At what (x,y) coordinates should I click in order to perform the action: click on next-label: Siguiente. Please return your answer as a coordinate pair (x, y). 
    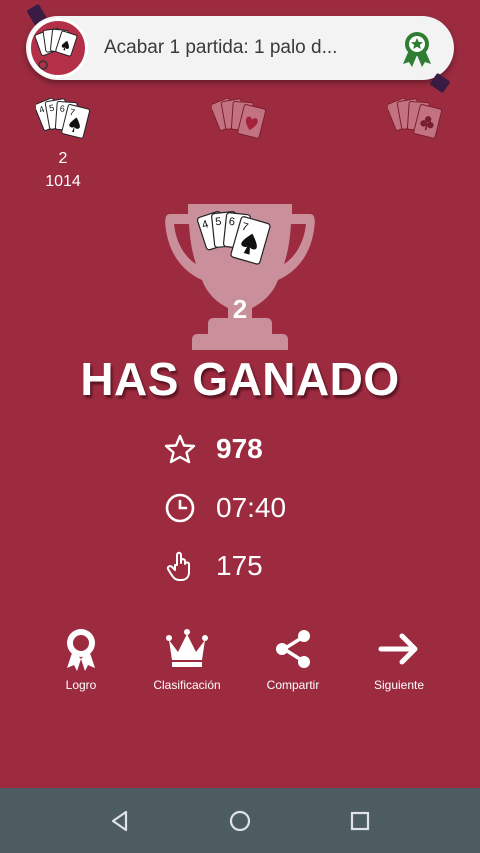
    Looking at the image, I should click on (399, 685).